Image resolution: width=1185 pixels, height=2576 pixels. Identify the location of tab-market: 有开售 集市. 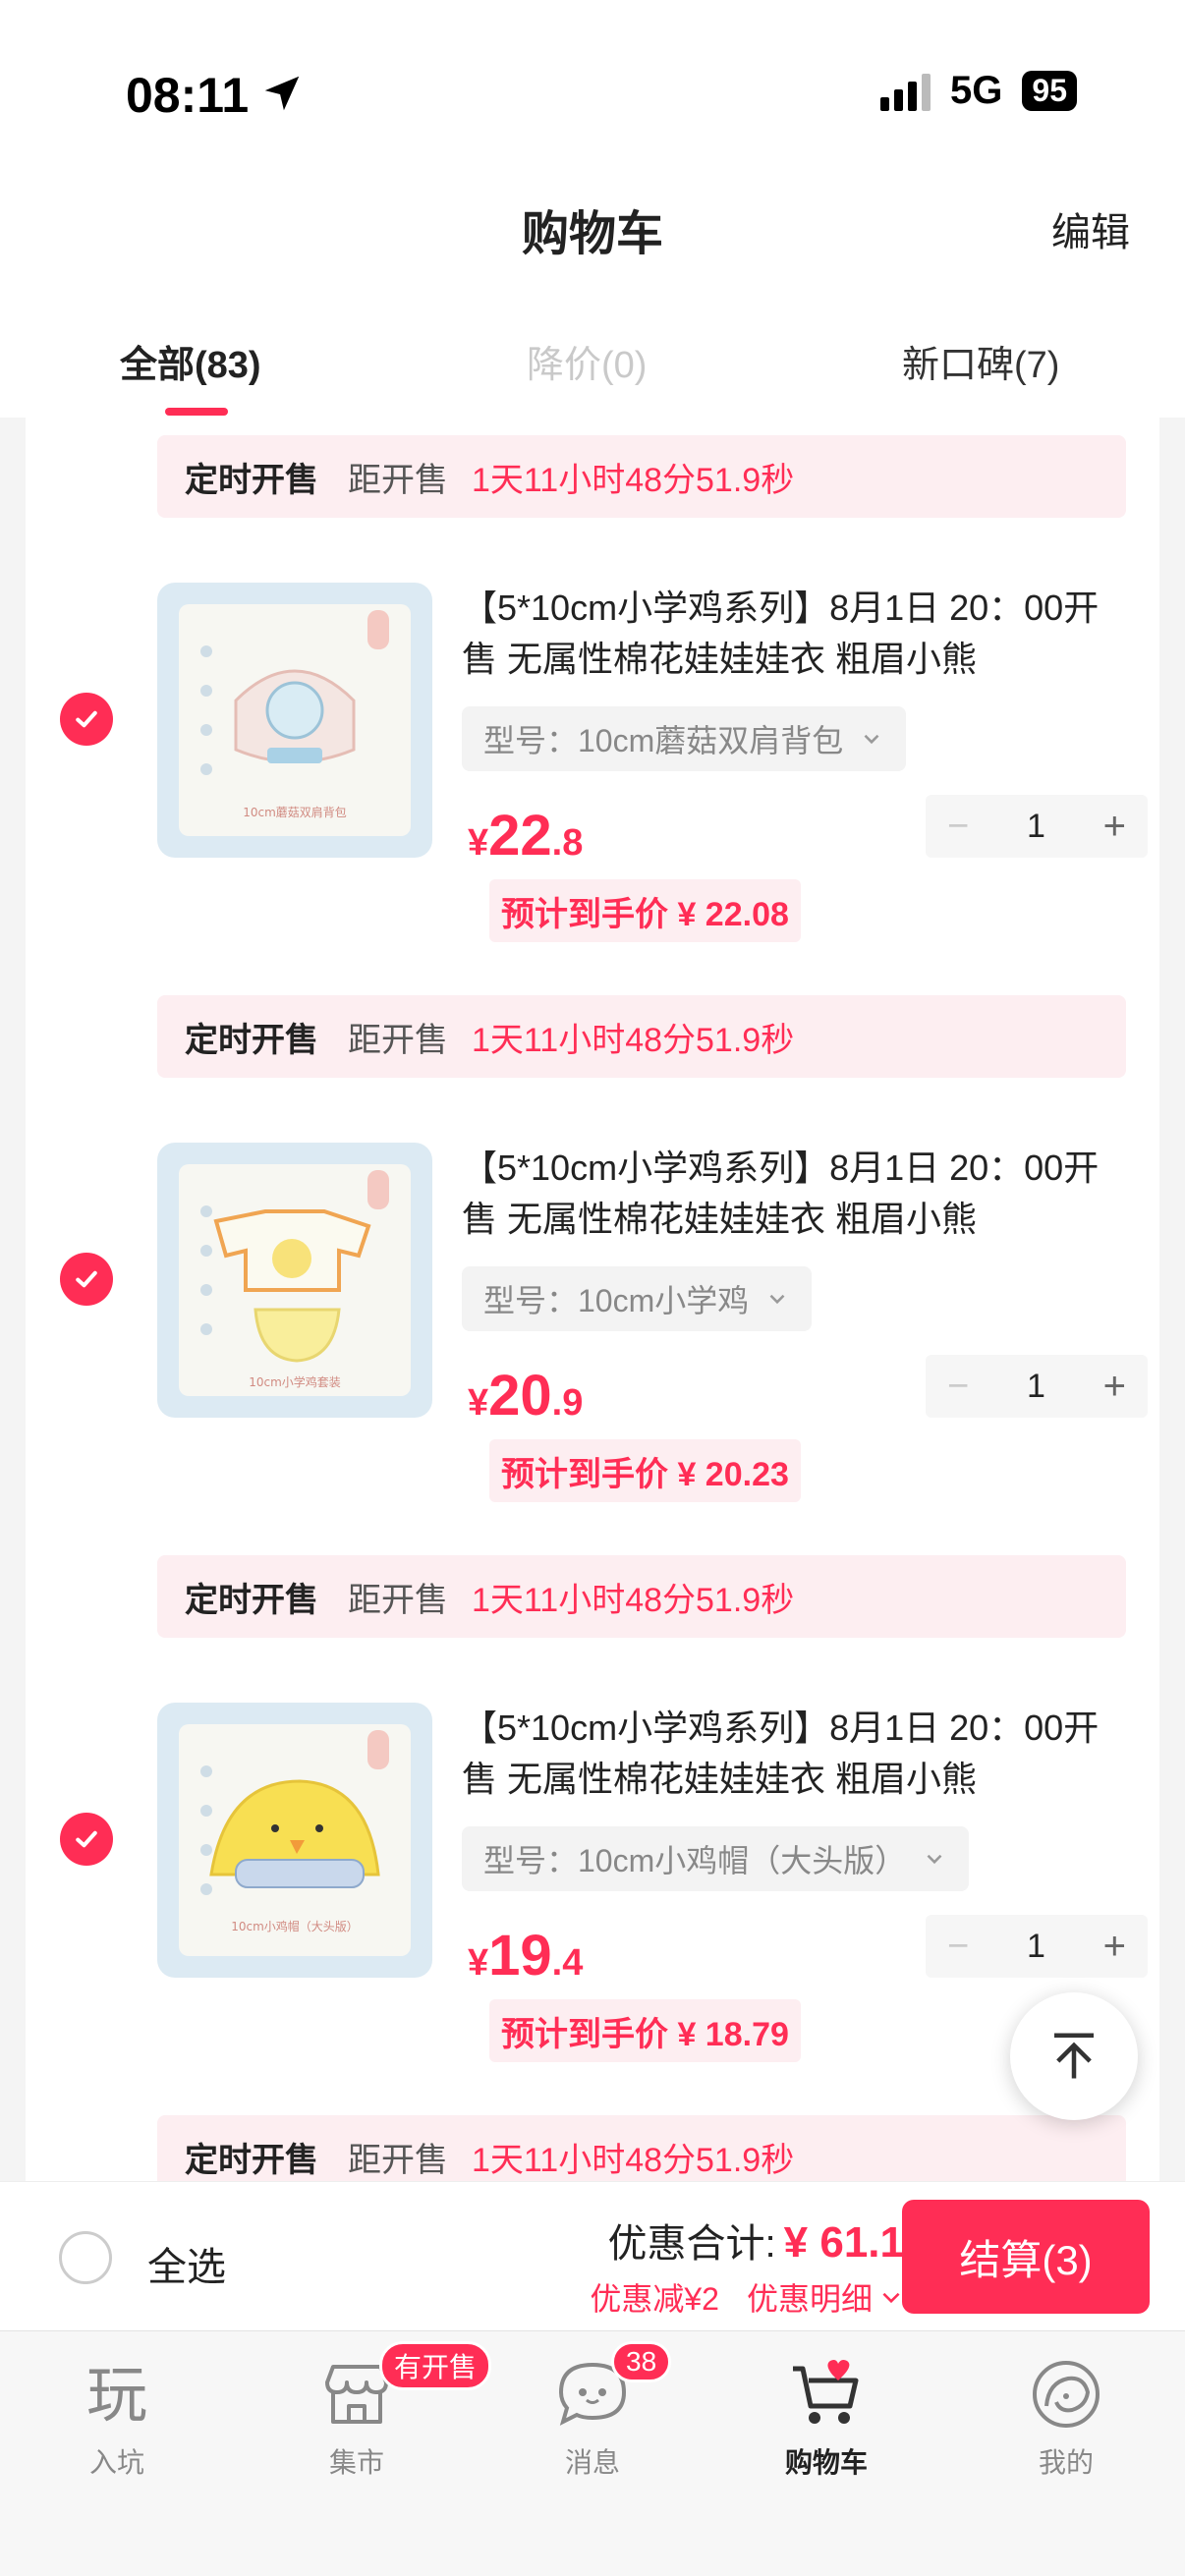
(383, 2411).